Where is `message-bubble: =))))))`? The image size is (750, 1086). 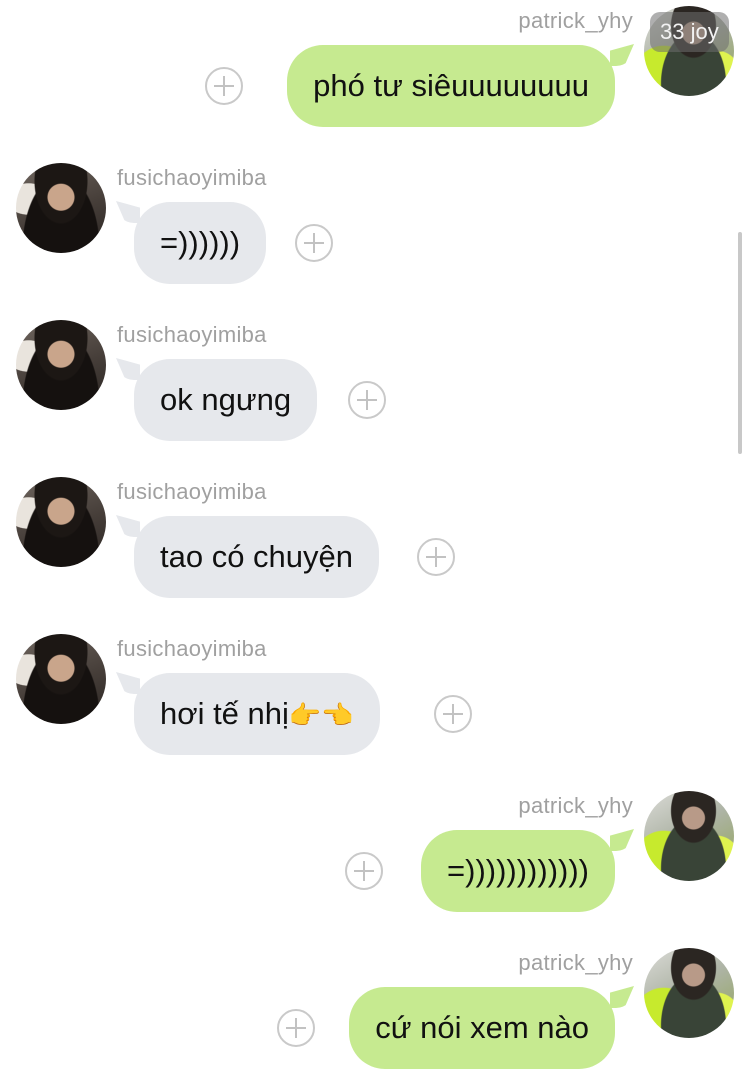
message-bubble: =)))))) is located at coordinates (200, 243).